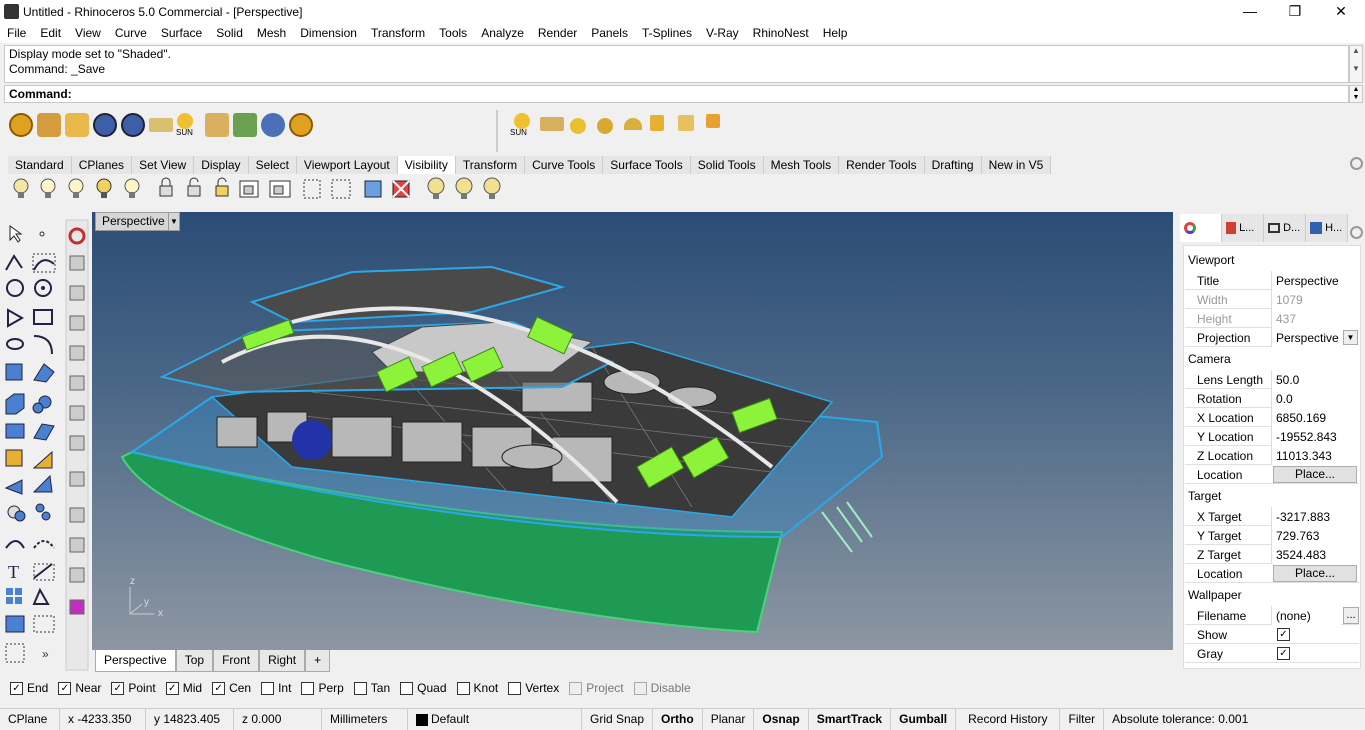 The image size is (1365, 730). Describe the element at coordinates (676, 94) in the screenshot. I see `command-input: Command:` at that location.